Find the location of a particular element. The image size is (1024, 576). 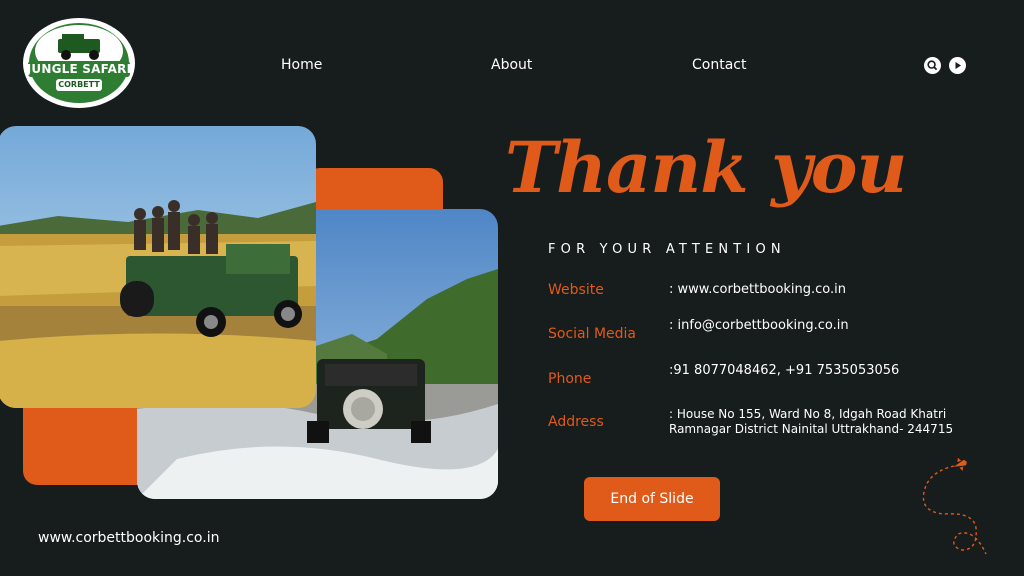

nav-contact: Contact is located at coordinates (719, 65).